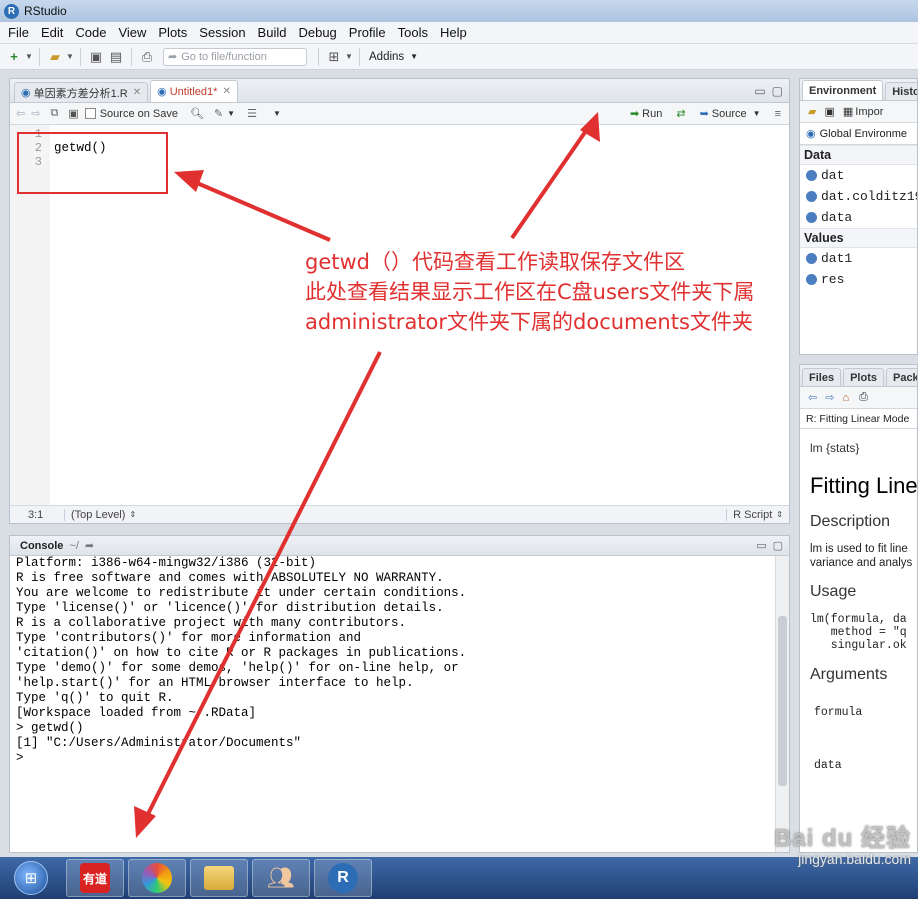 The height and width of the screenshot is (899, 918). I want to click on annotation-line: administrator文件夹下属的documents文件夹, so click(529, 322).